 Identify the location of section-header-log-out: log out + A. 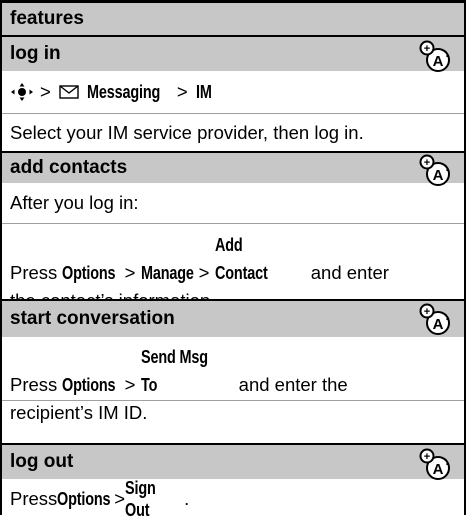
(233, 461).